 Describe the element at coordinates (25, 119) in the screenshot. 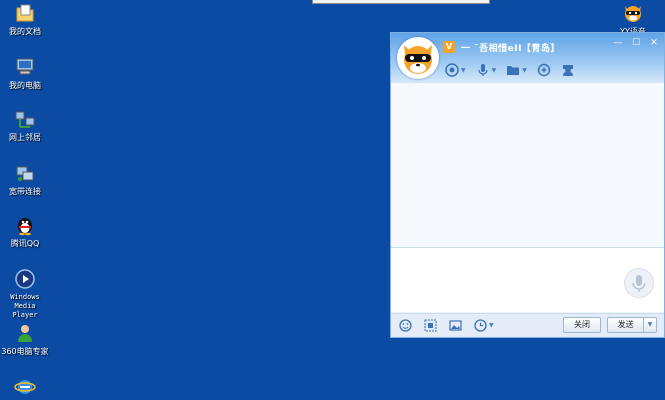

I see `network-icon` at that location.